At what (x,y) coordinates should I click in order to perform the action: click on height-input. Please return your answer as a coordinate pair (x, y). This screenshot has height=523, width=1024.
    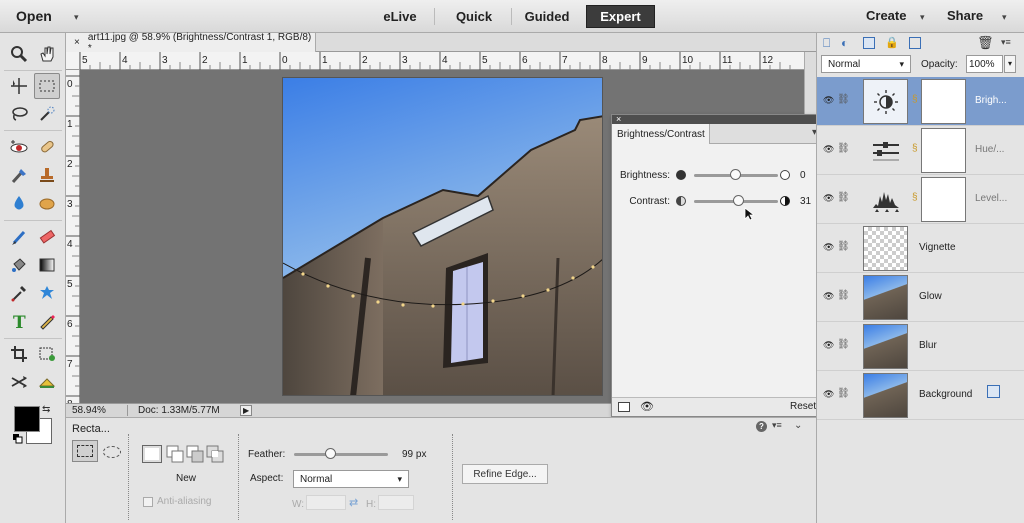
    Looking at the image, I should click on (396, 502).